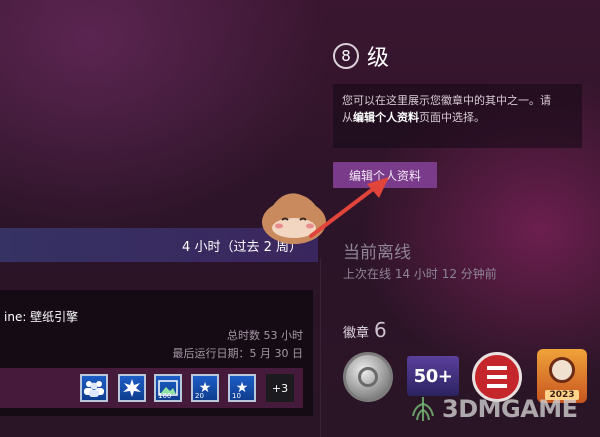  I want to click on watermark: 3DMGAME, so click(493, 409).